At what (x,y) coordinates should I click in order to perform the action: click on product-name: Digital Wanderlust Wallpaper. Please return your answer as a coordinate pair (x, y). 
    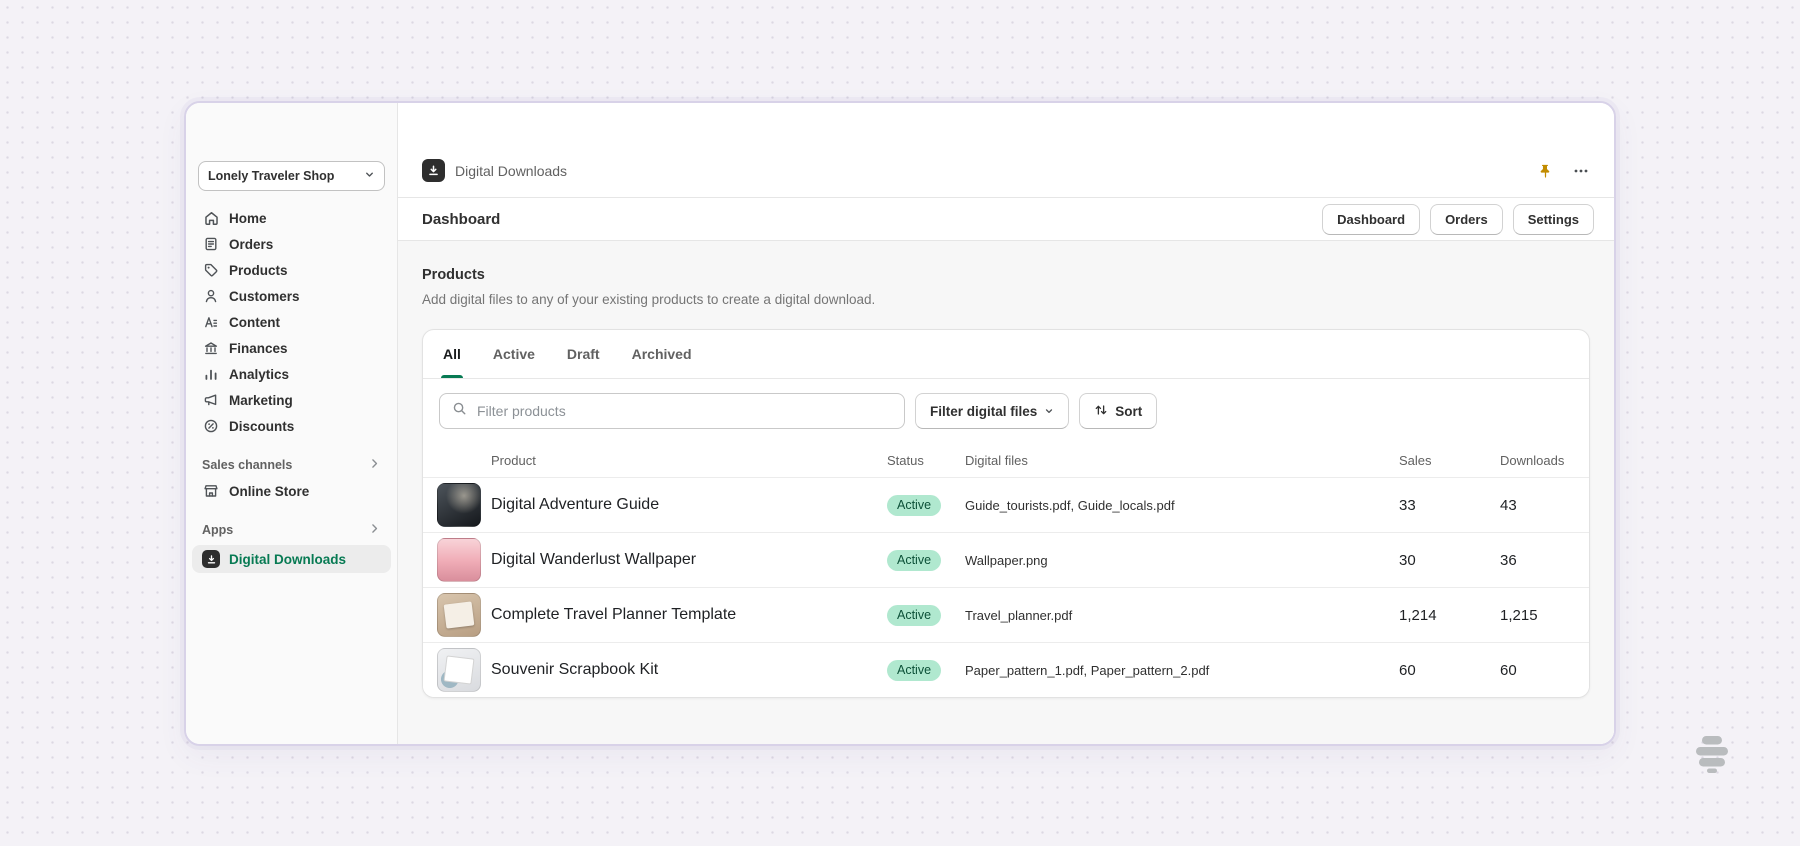
    Looking at the image, I should click on (594, 559).